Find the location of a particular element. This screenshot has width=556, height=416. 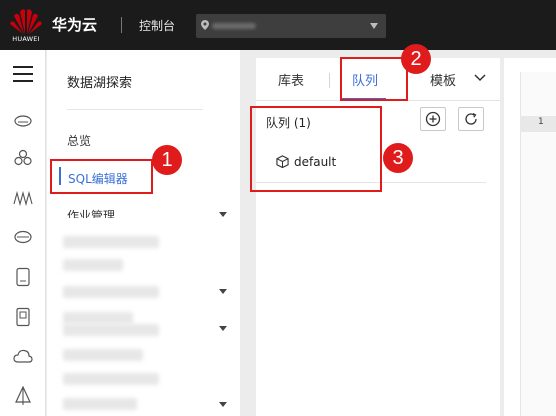

sql-editor: 1 is located at coordinates (530, 237).